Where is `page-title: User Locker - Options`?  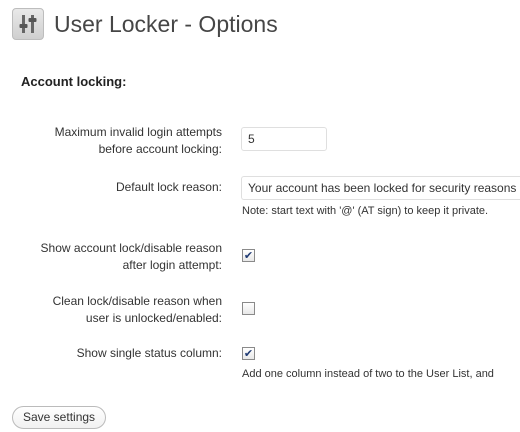
page-title: User Locker - Options is located at coordinates (166, 23).